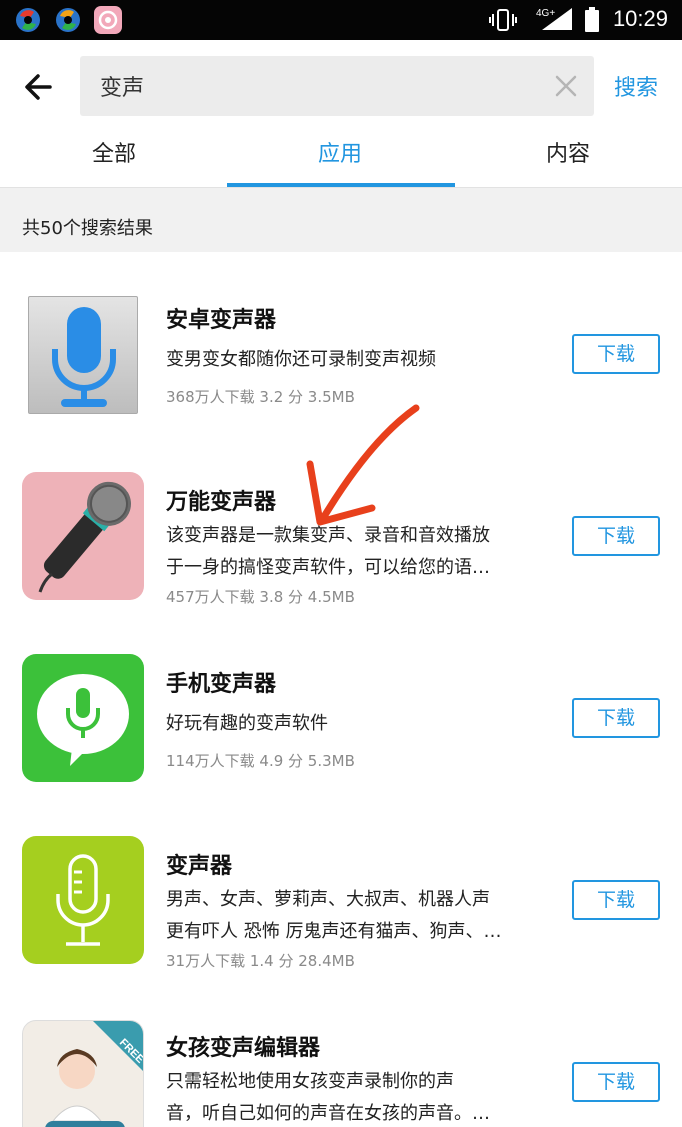 Image resolution: width=682 pixels, height=1127 pixels. What do you see at coordinates (340, 152) in the screenshot?
I see `tab-apps: 应用` at bounding box center [340, 152].